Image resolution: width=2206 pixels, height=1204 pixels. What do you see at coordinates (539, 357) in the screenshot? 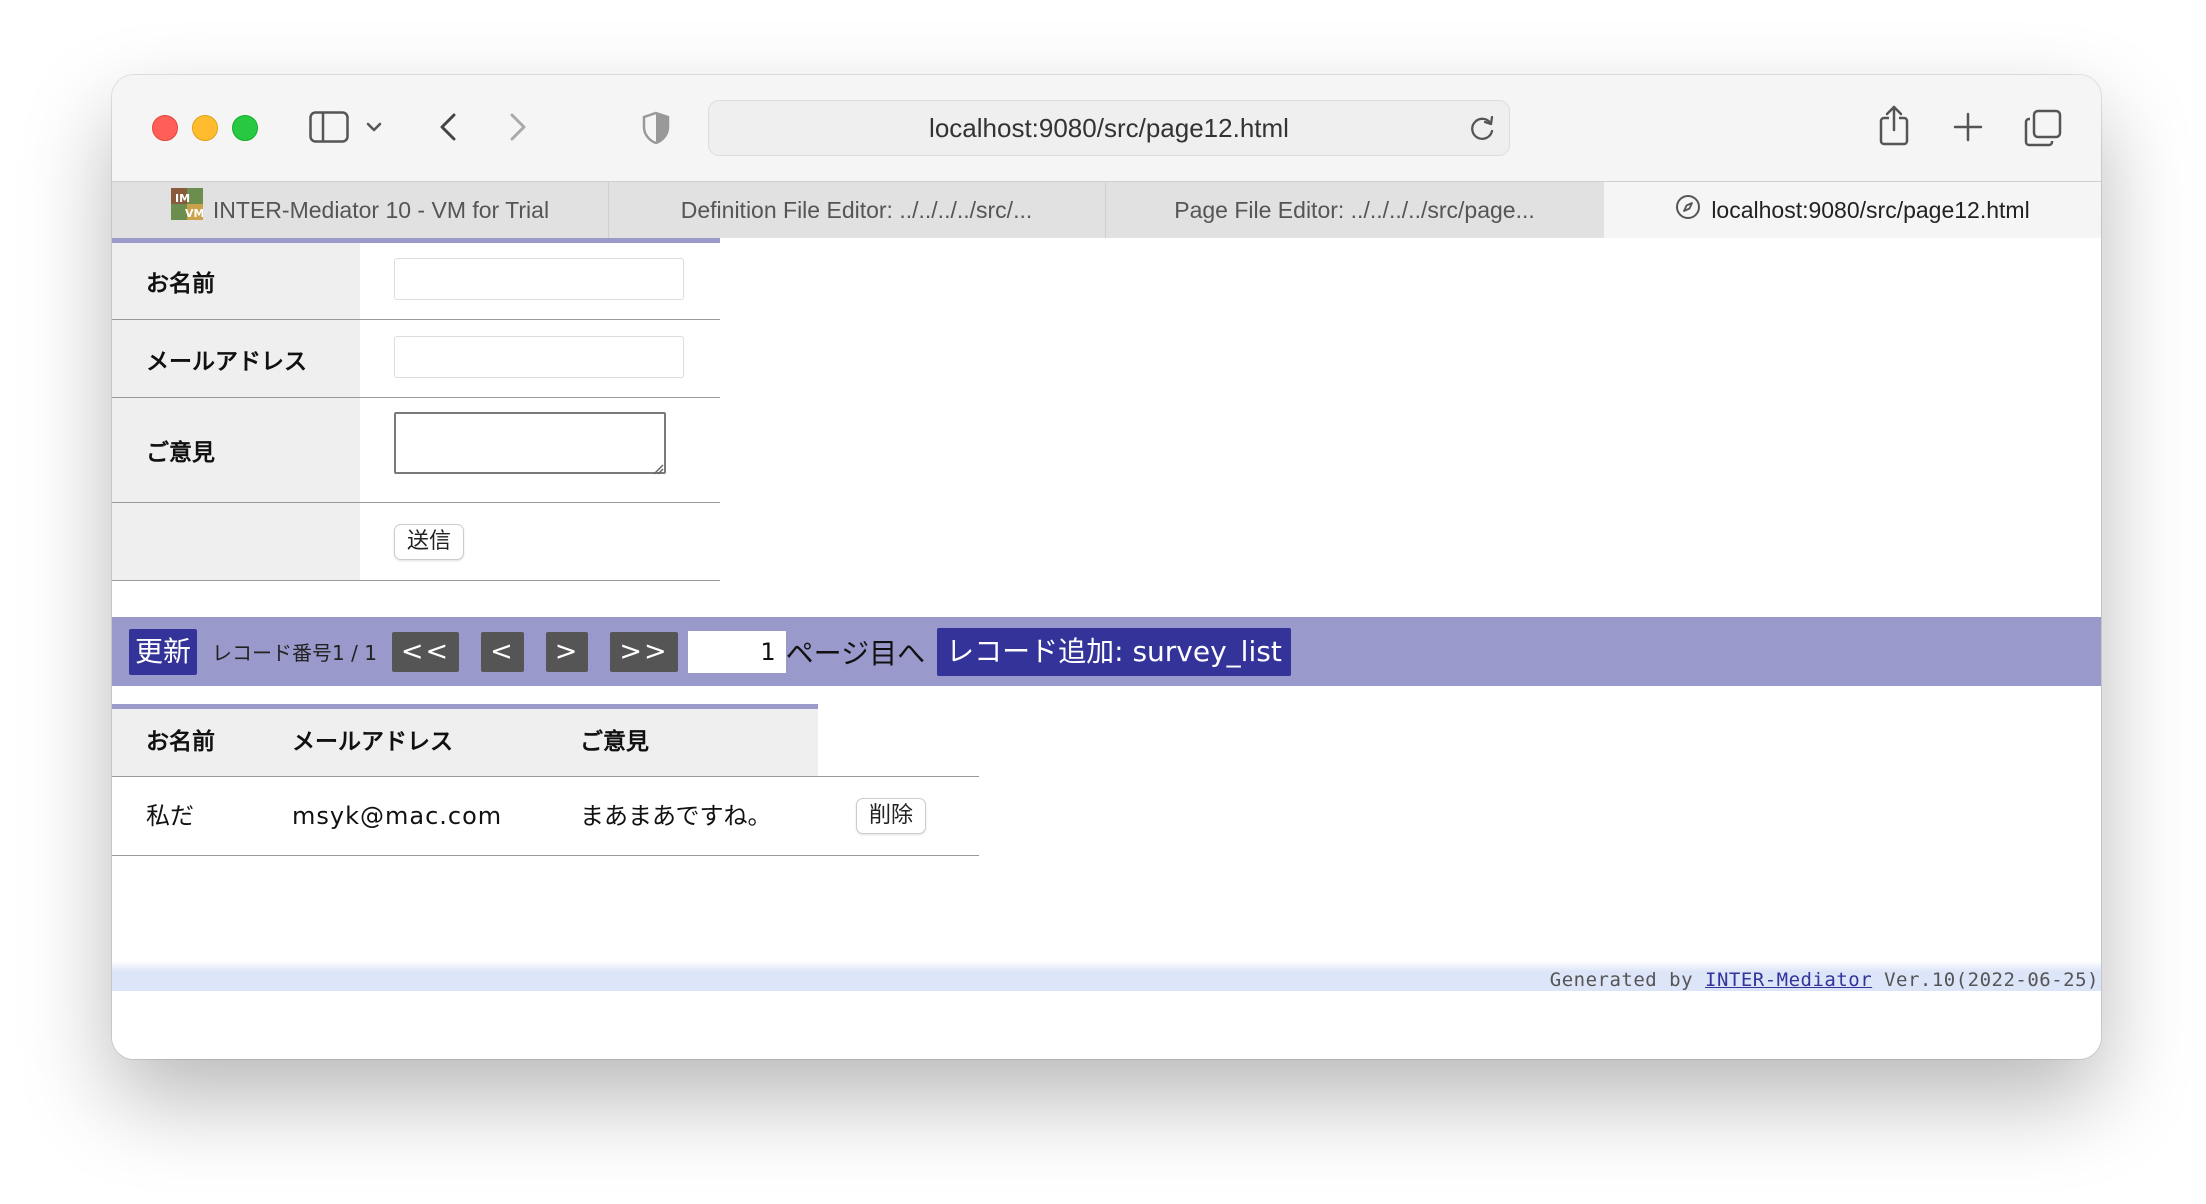
I see `email-input` at bounding box center [539, 357].